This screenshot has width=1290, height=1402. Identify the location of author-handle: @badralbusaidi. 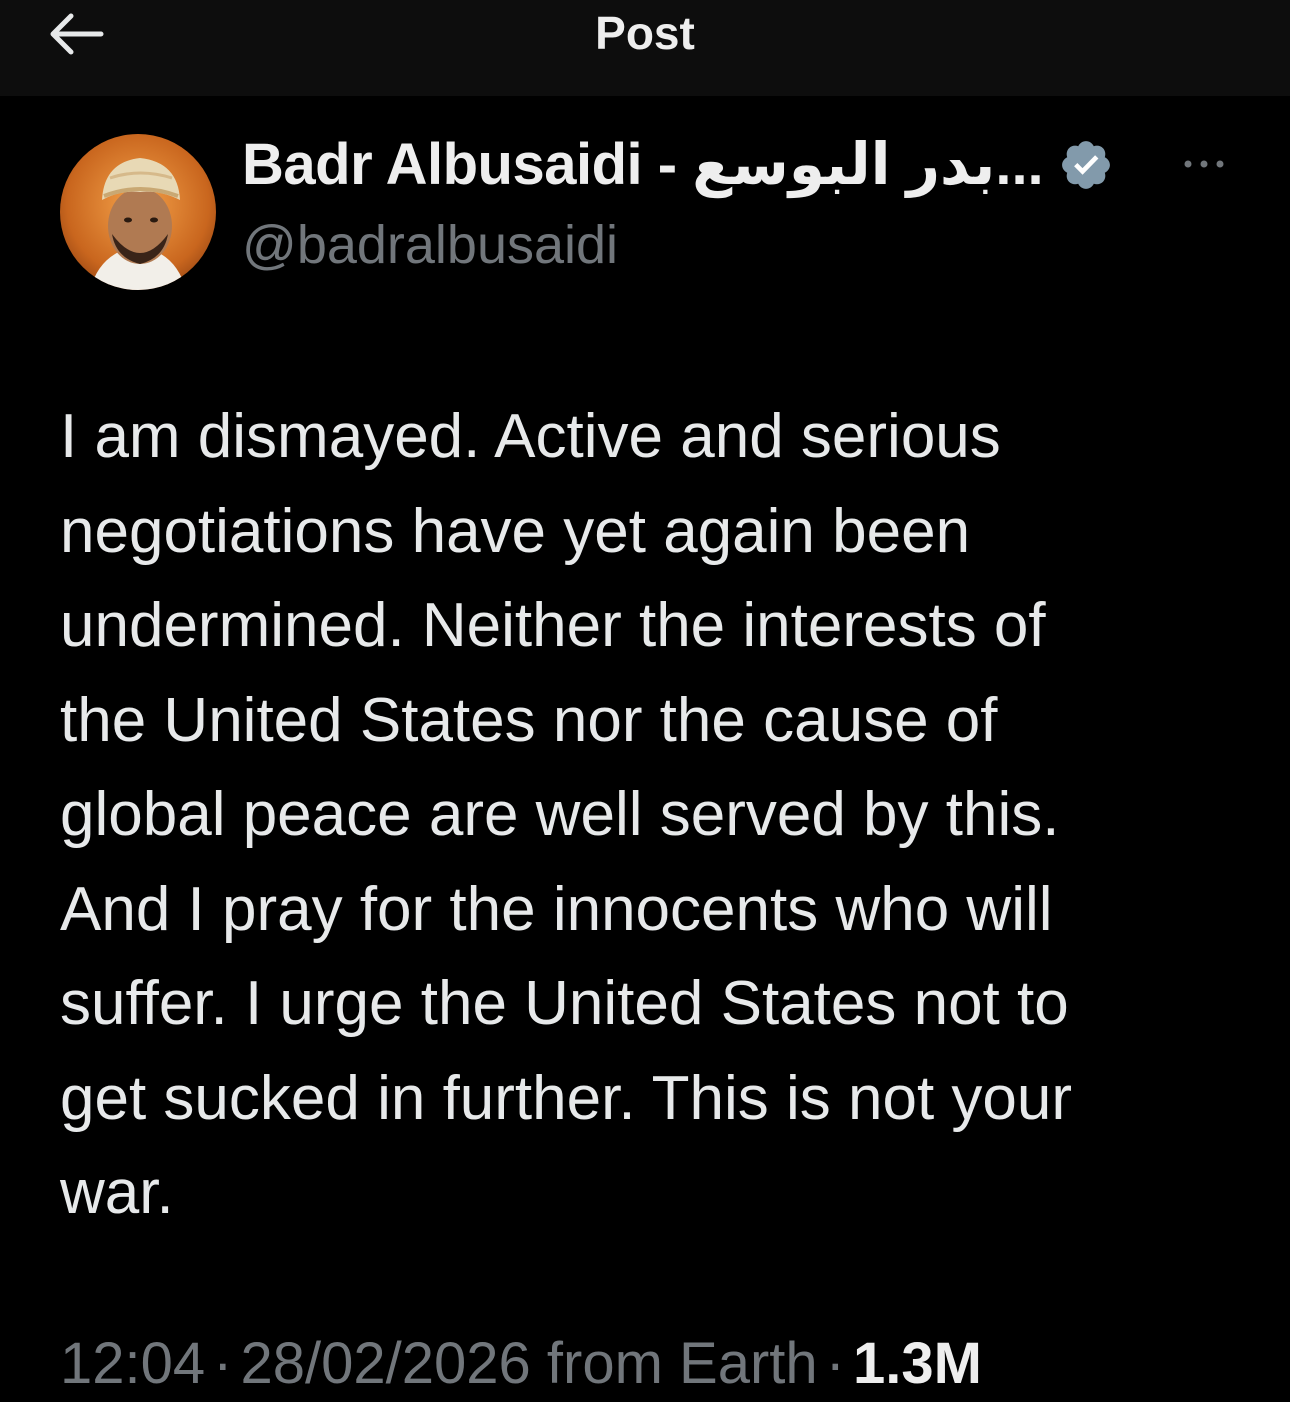
(430, 245).